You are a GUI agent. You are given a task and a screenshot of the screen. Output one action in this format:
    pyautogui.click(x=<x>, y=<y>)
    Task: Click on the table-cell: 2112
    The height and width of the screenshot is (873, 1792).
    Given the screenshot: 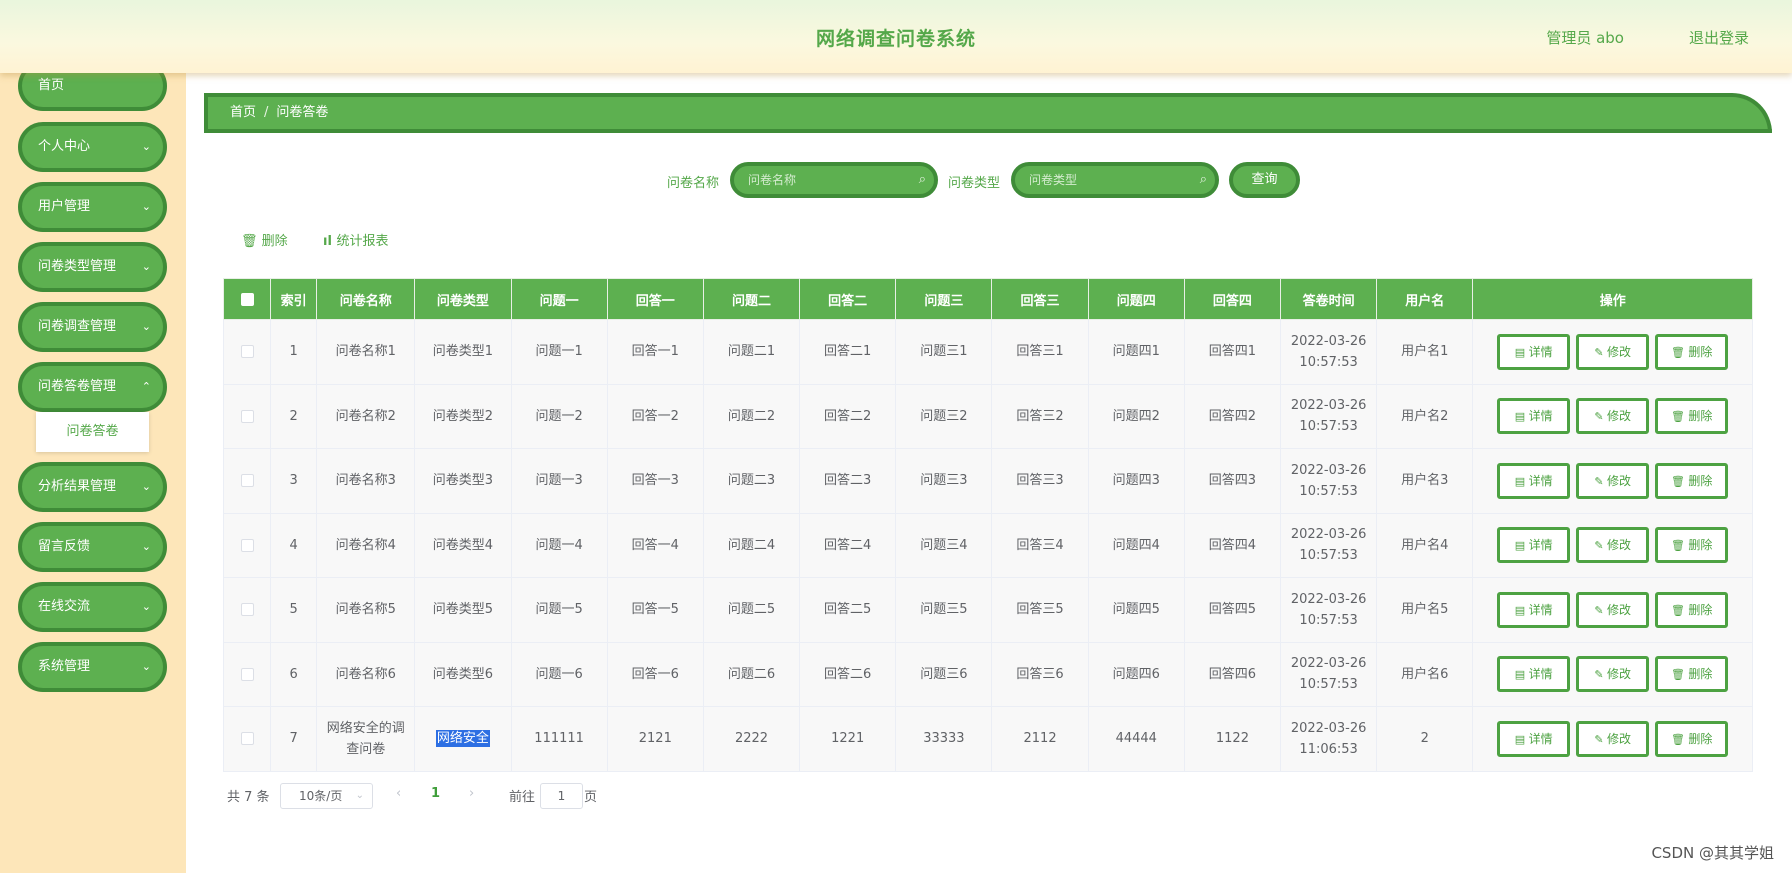 What is the action you would take?
    pyautogui.click(x=1040, y=739)
    